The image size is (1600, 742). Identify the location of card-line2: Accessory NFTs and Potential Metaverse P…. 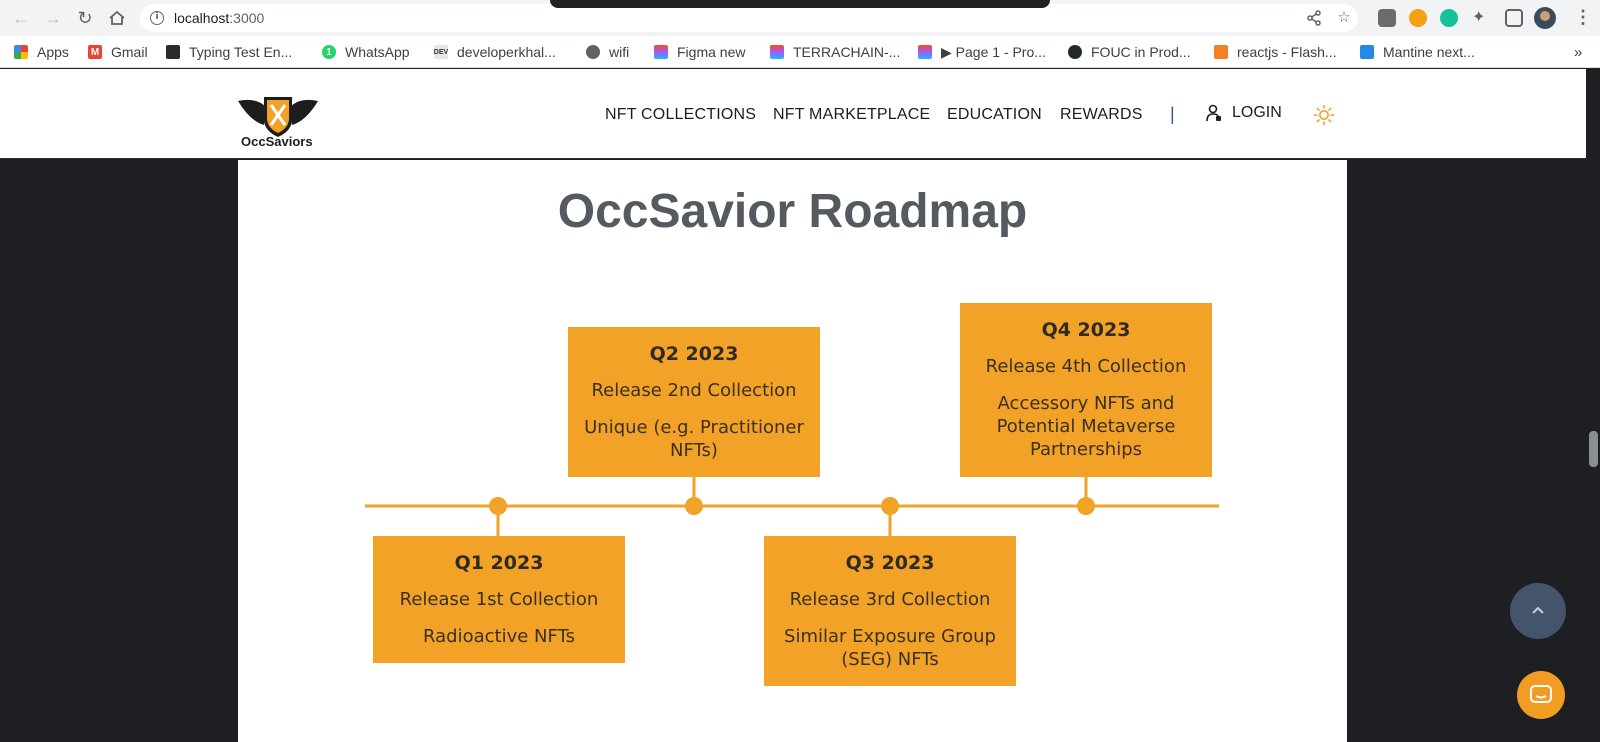
(1086, 426).